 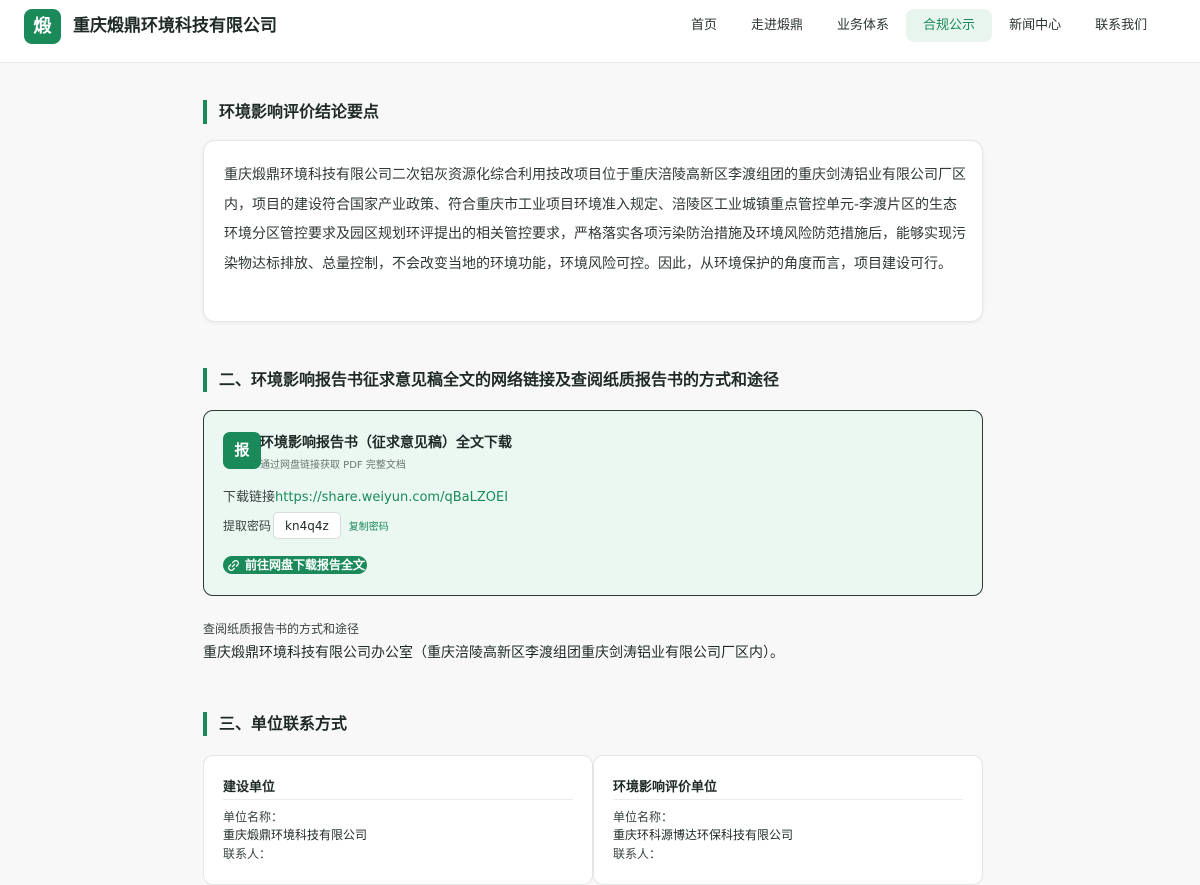 What do you see at coordinates (175, 26) in the screenshot?
I see `company-name: 重庆煅鼎环境科技有限公司` at bounding box center [175, 26].